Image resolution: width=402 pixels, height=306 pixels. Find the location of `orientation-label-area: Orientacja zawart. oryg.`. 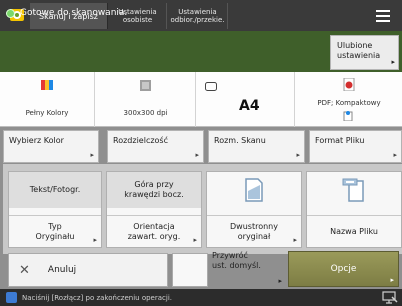

orientation-label-area: Orientacja zawart. oryg. is located at coordinates (154, 231).